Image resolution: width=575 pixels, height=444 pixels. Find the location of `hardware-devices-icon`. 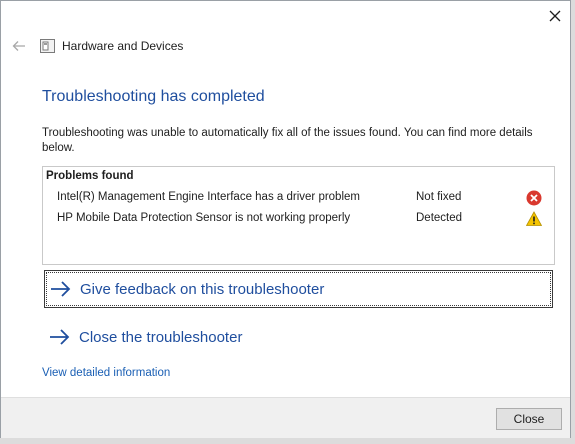

hardware-devices-icon is located at coordinates (47, 46).